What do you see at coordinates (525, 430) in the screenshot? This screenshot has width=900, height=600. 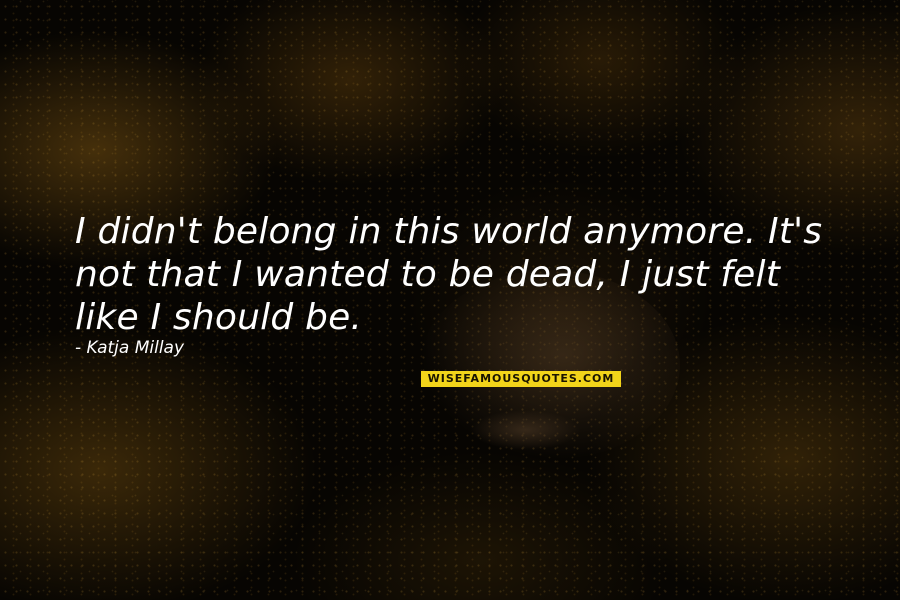 I see `background-figure-arm` at bounding box center [525, 430].